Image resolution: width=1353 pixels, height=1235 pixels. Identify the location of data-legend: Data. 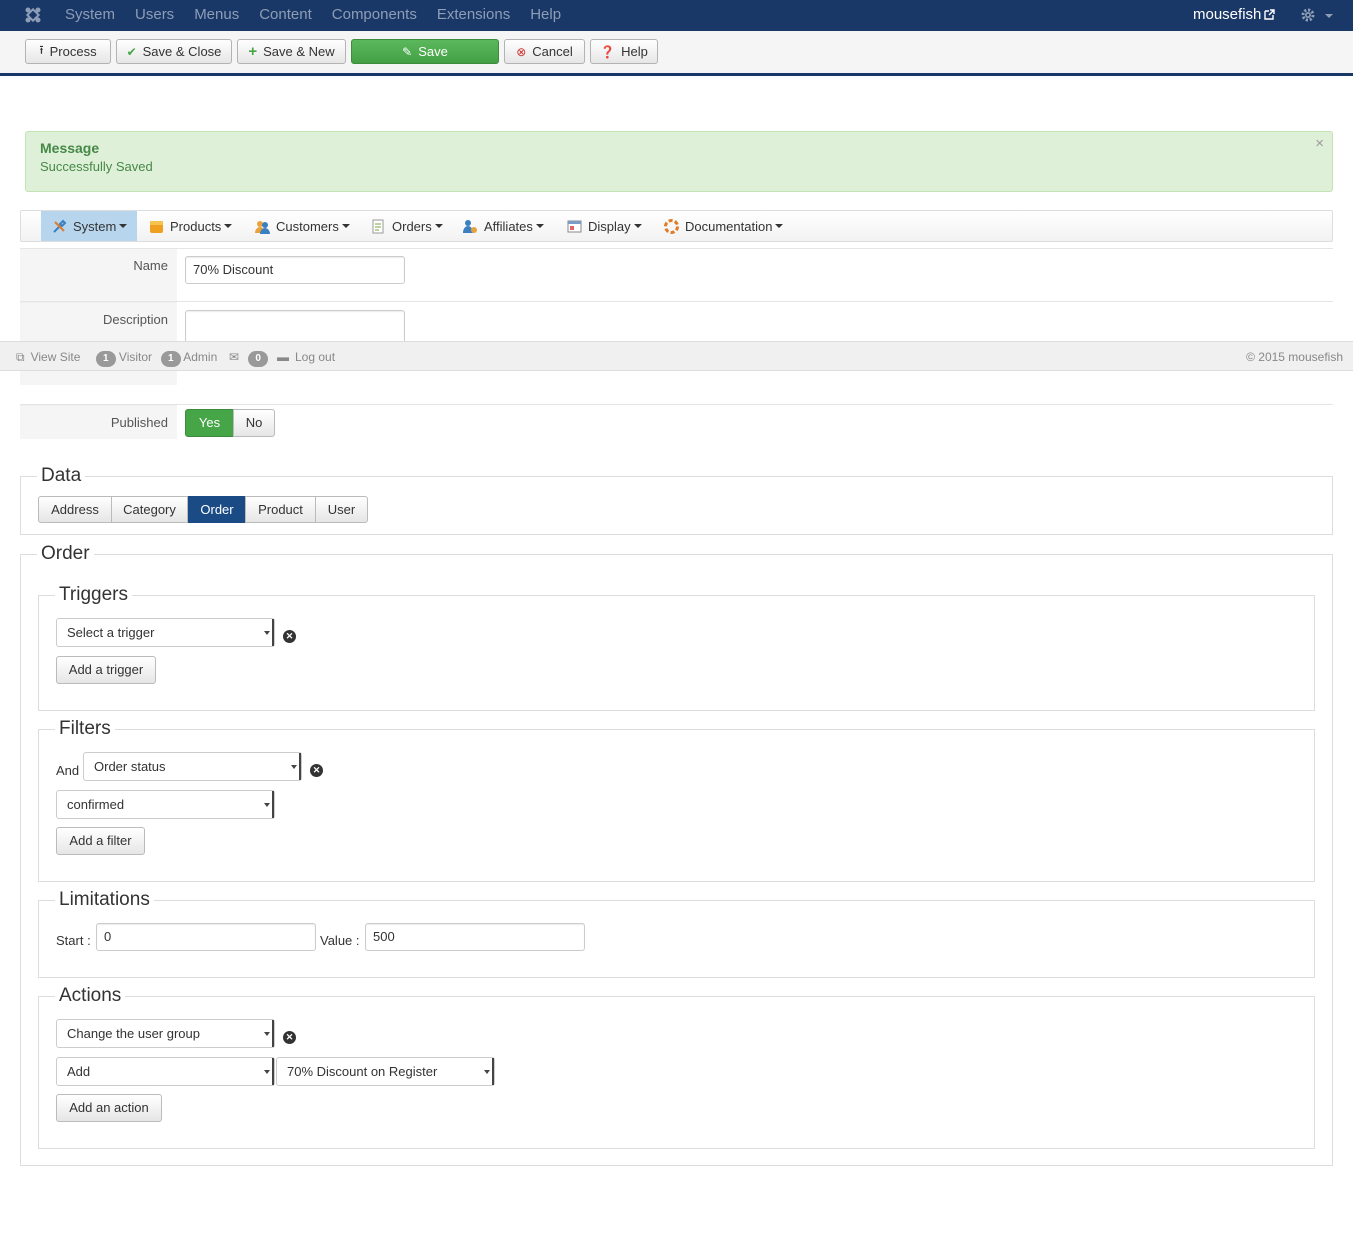
(61, 476).